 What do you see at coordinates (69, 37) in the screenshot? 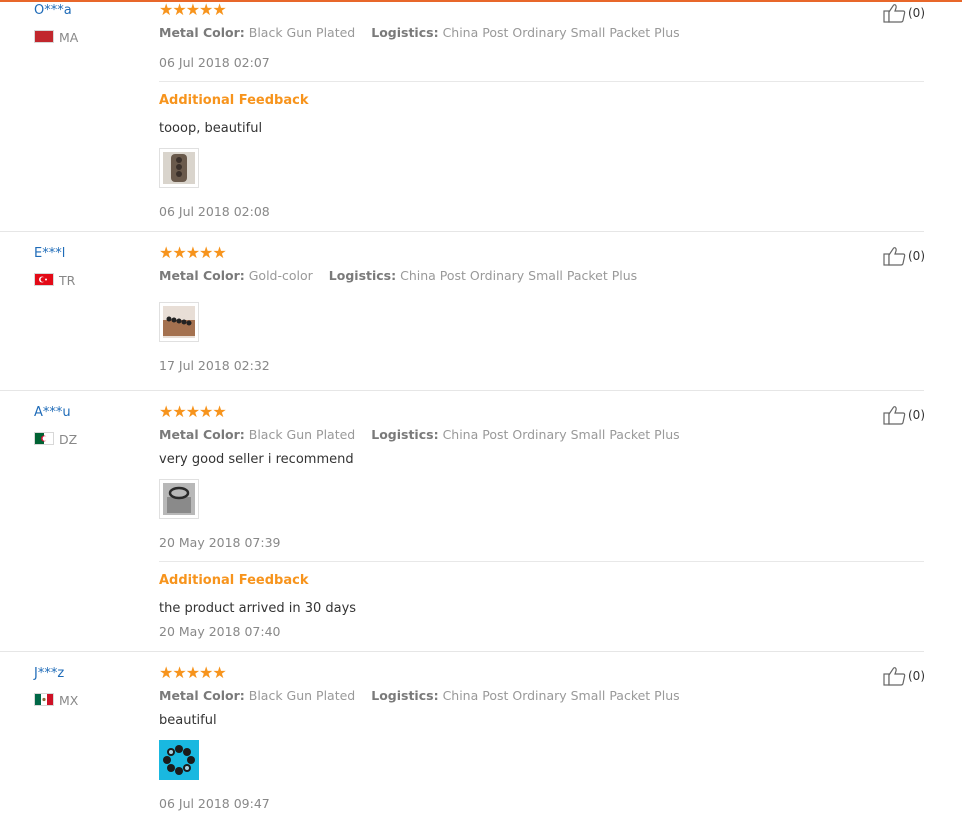
I see `reviewer-country: MA` at bounding box center [69, 37].